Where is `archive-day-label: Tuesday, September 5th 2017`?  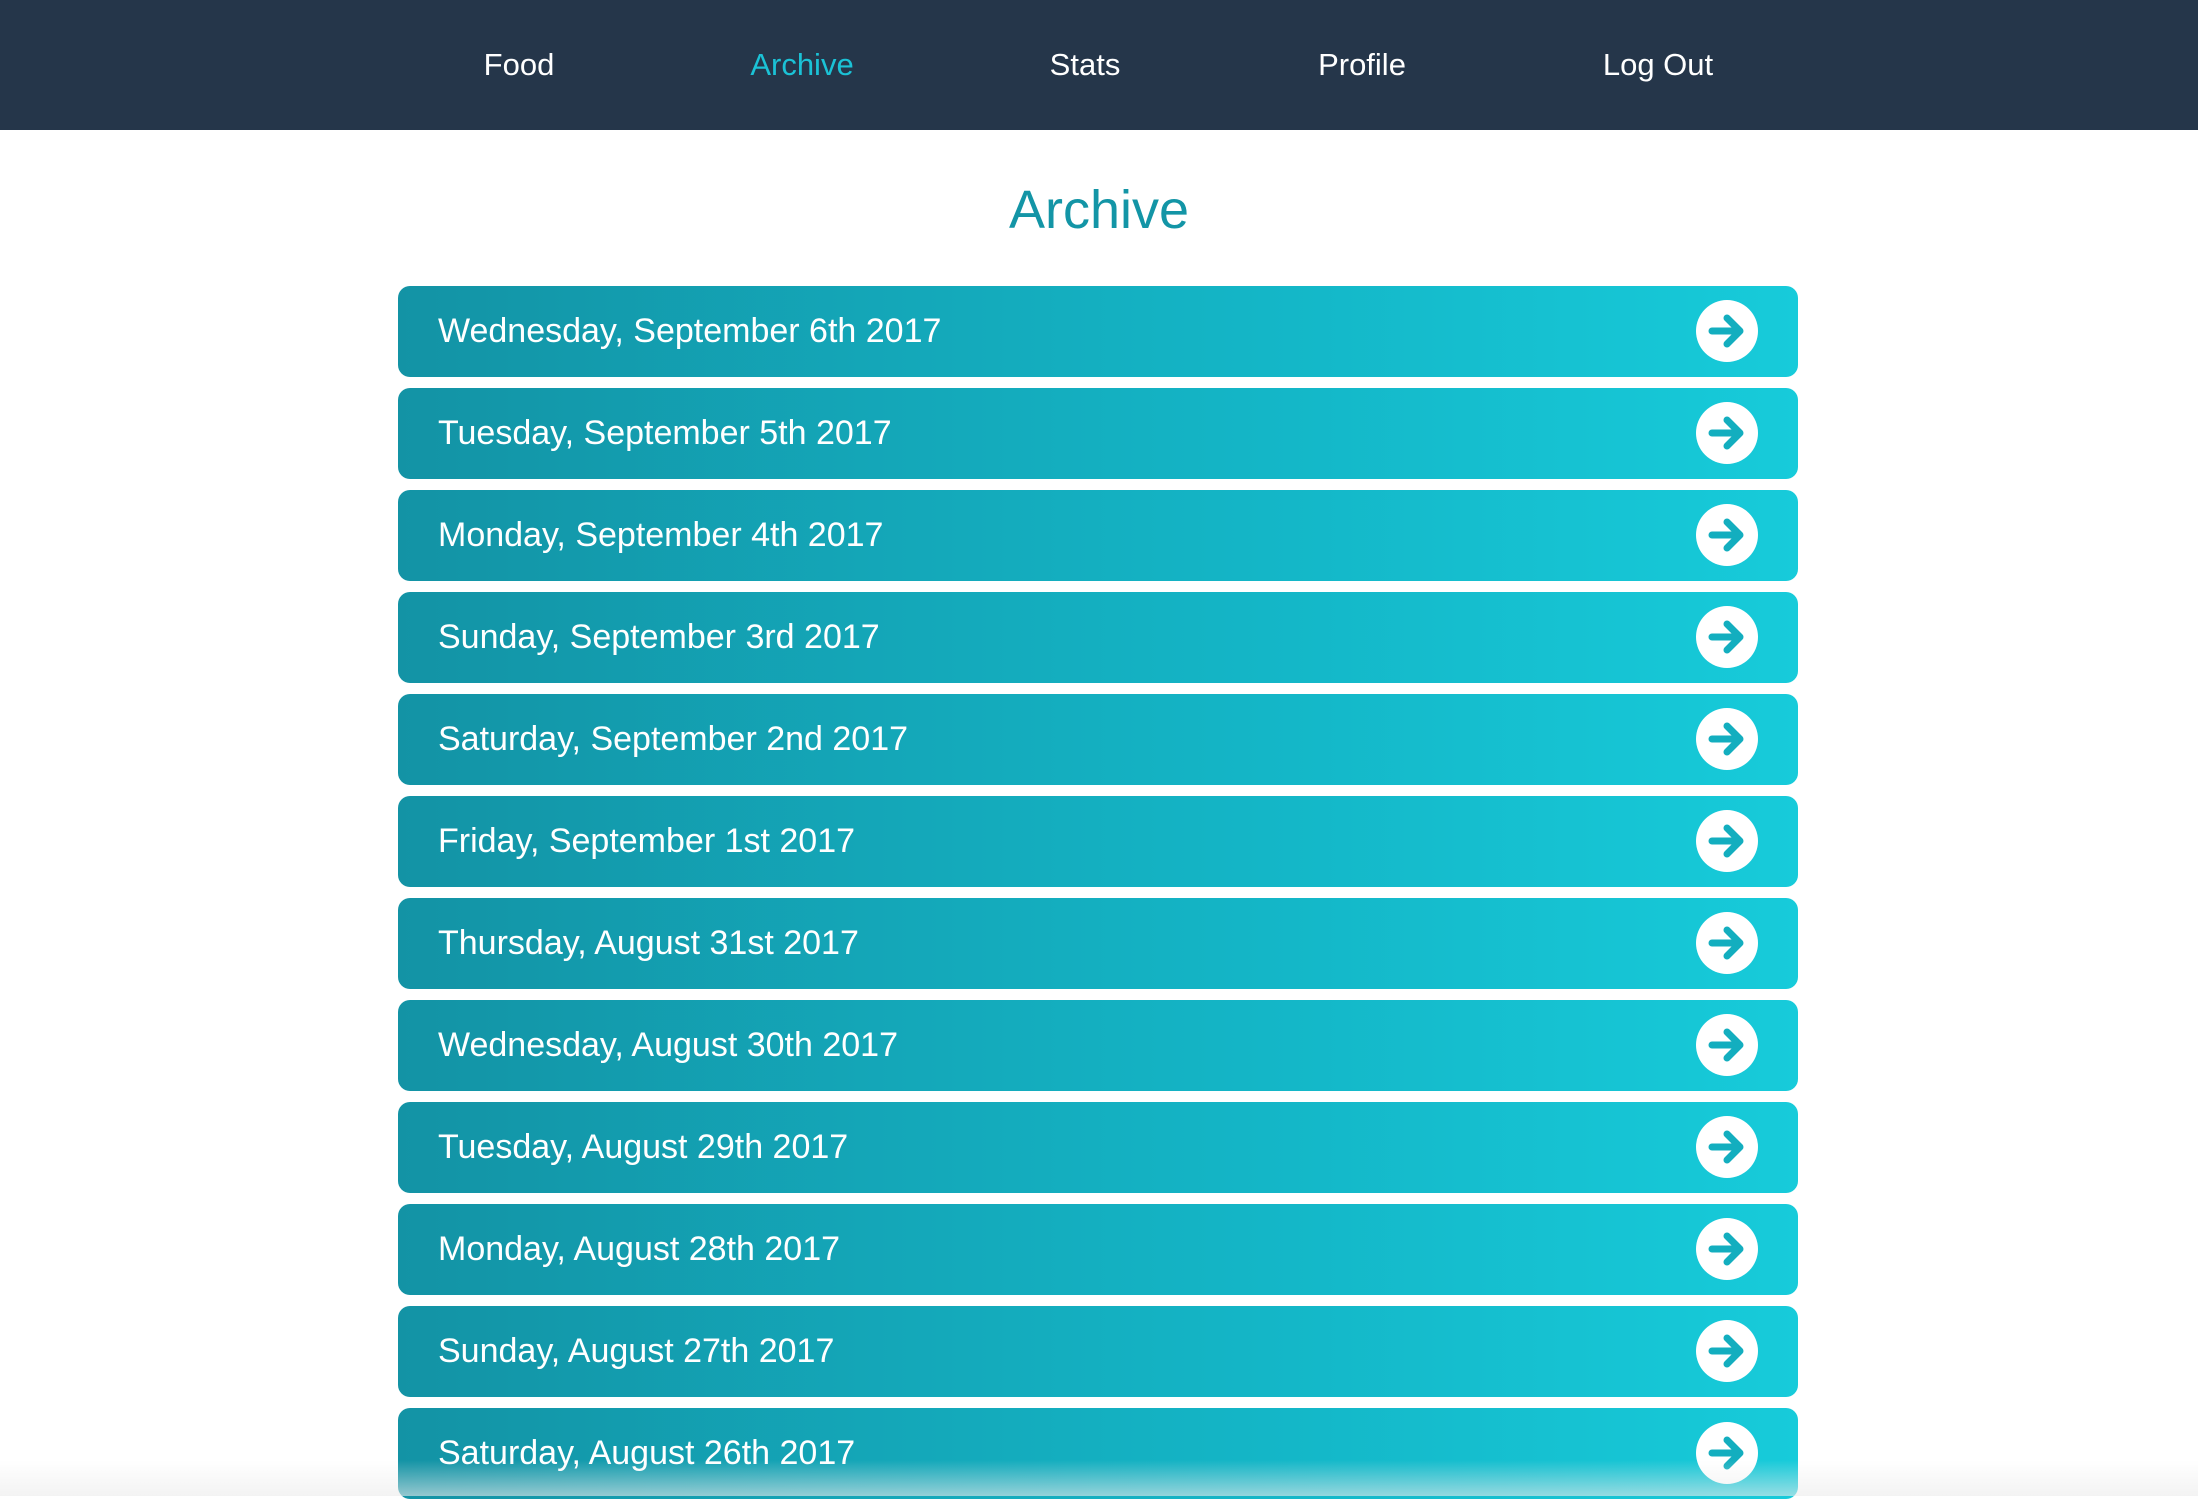 archive-day-label: Tuesday, September 5th 2017 is located at coordinates (665, 433).